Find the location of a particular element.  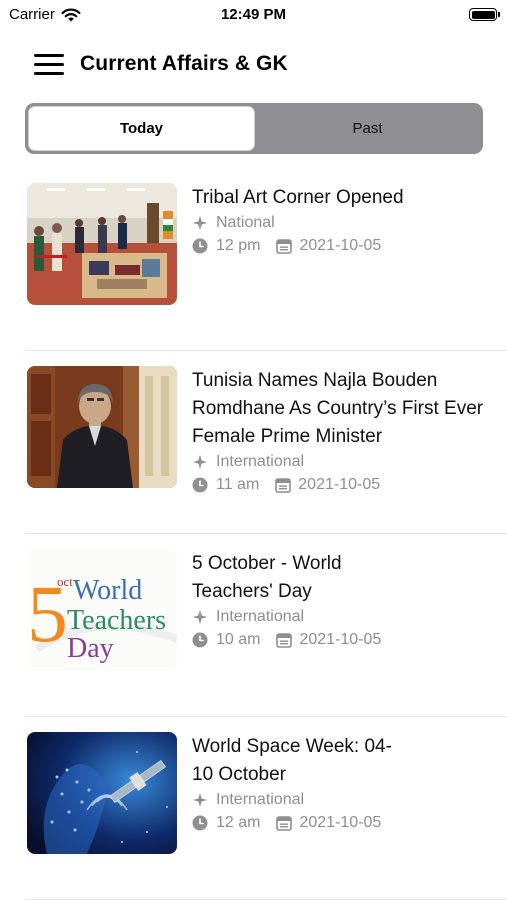

page-title: Current Affairs & GK is located at coordinates (184, 63).